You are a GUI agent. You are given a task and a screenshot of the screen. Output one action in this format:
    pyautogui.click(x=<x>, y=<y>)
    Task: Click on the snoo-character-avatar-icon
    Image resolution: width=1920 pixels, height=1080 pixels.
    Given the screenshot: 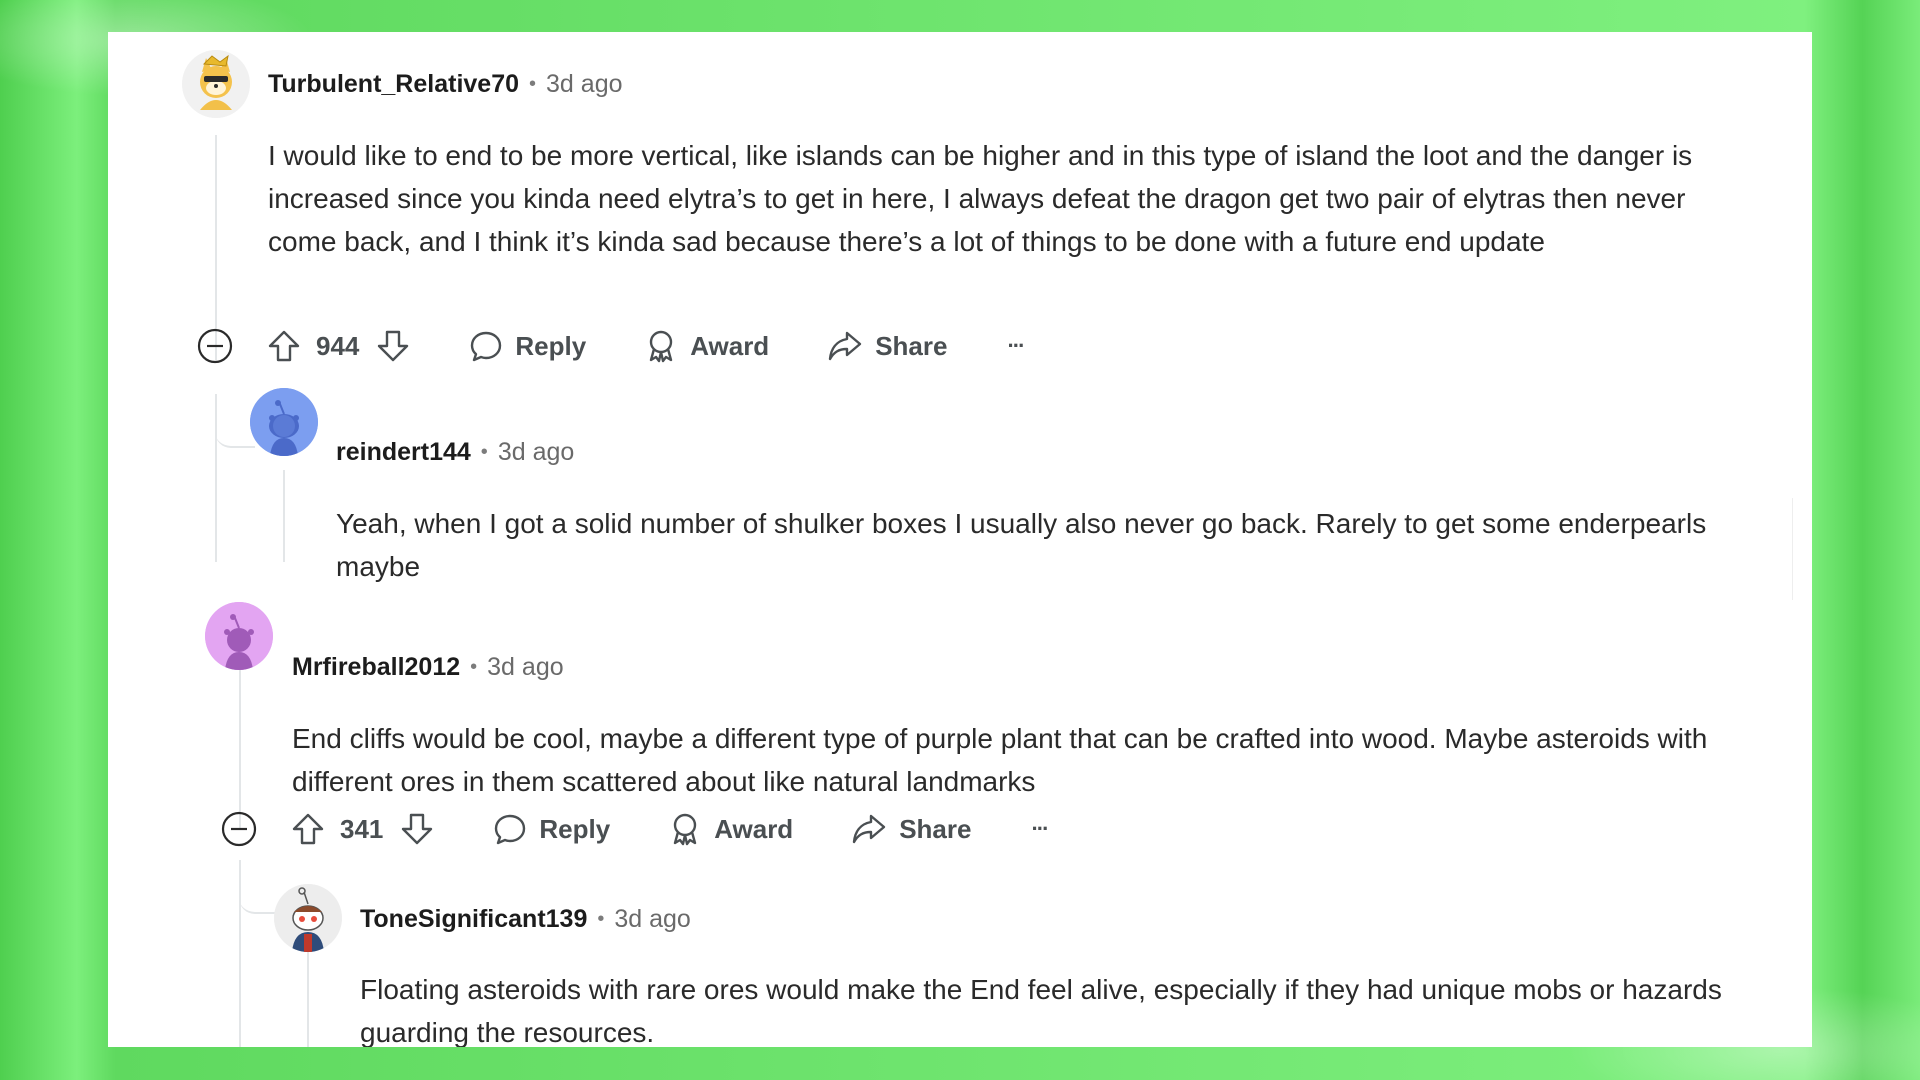 What is the action you would take?
    pyautogui.click(x=308, y=918)
    